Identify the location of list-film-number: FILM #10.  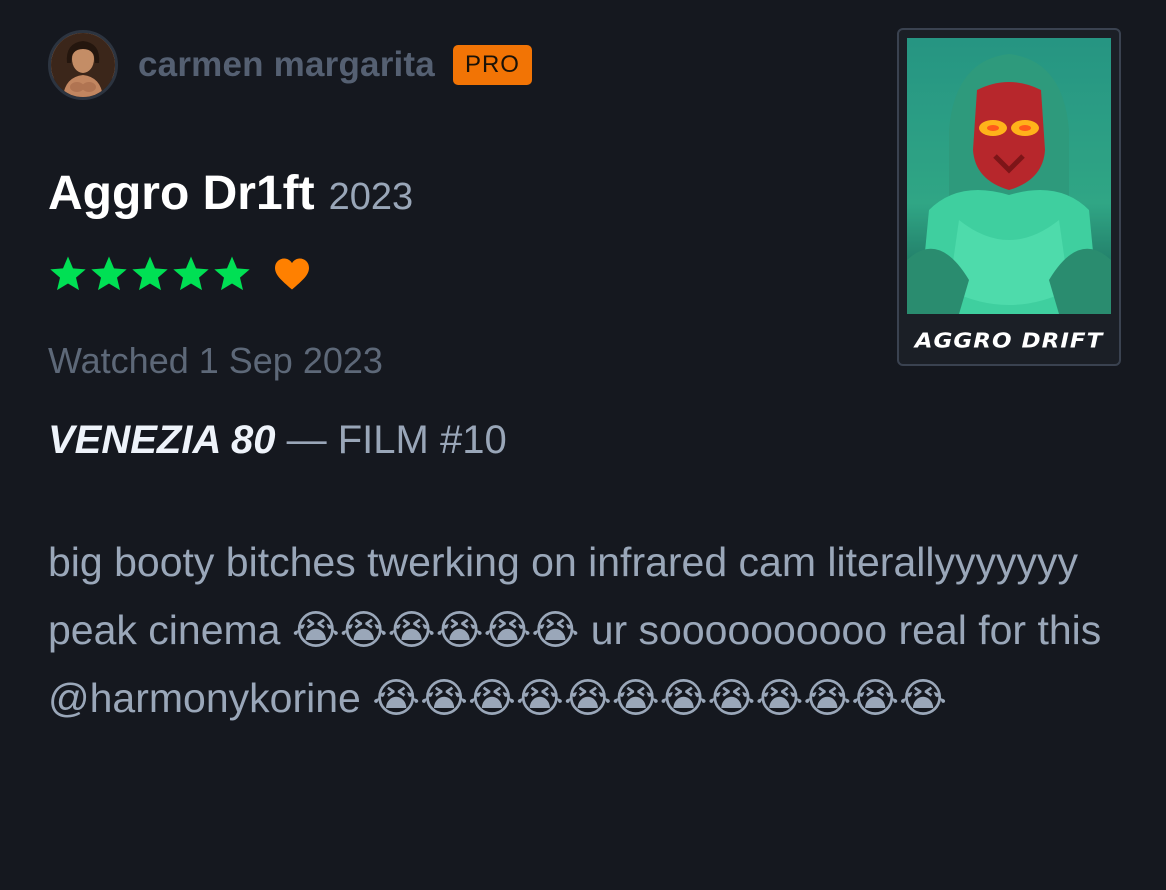
(422, 440).